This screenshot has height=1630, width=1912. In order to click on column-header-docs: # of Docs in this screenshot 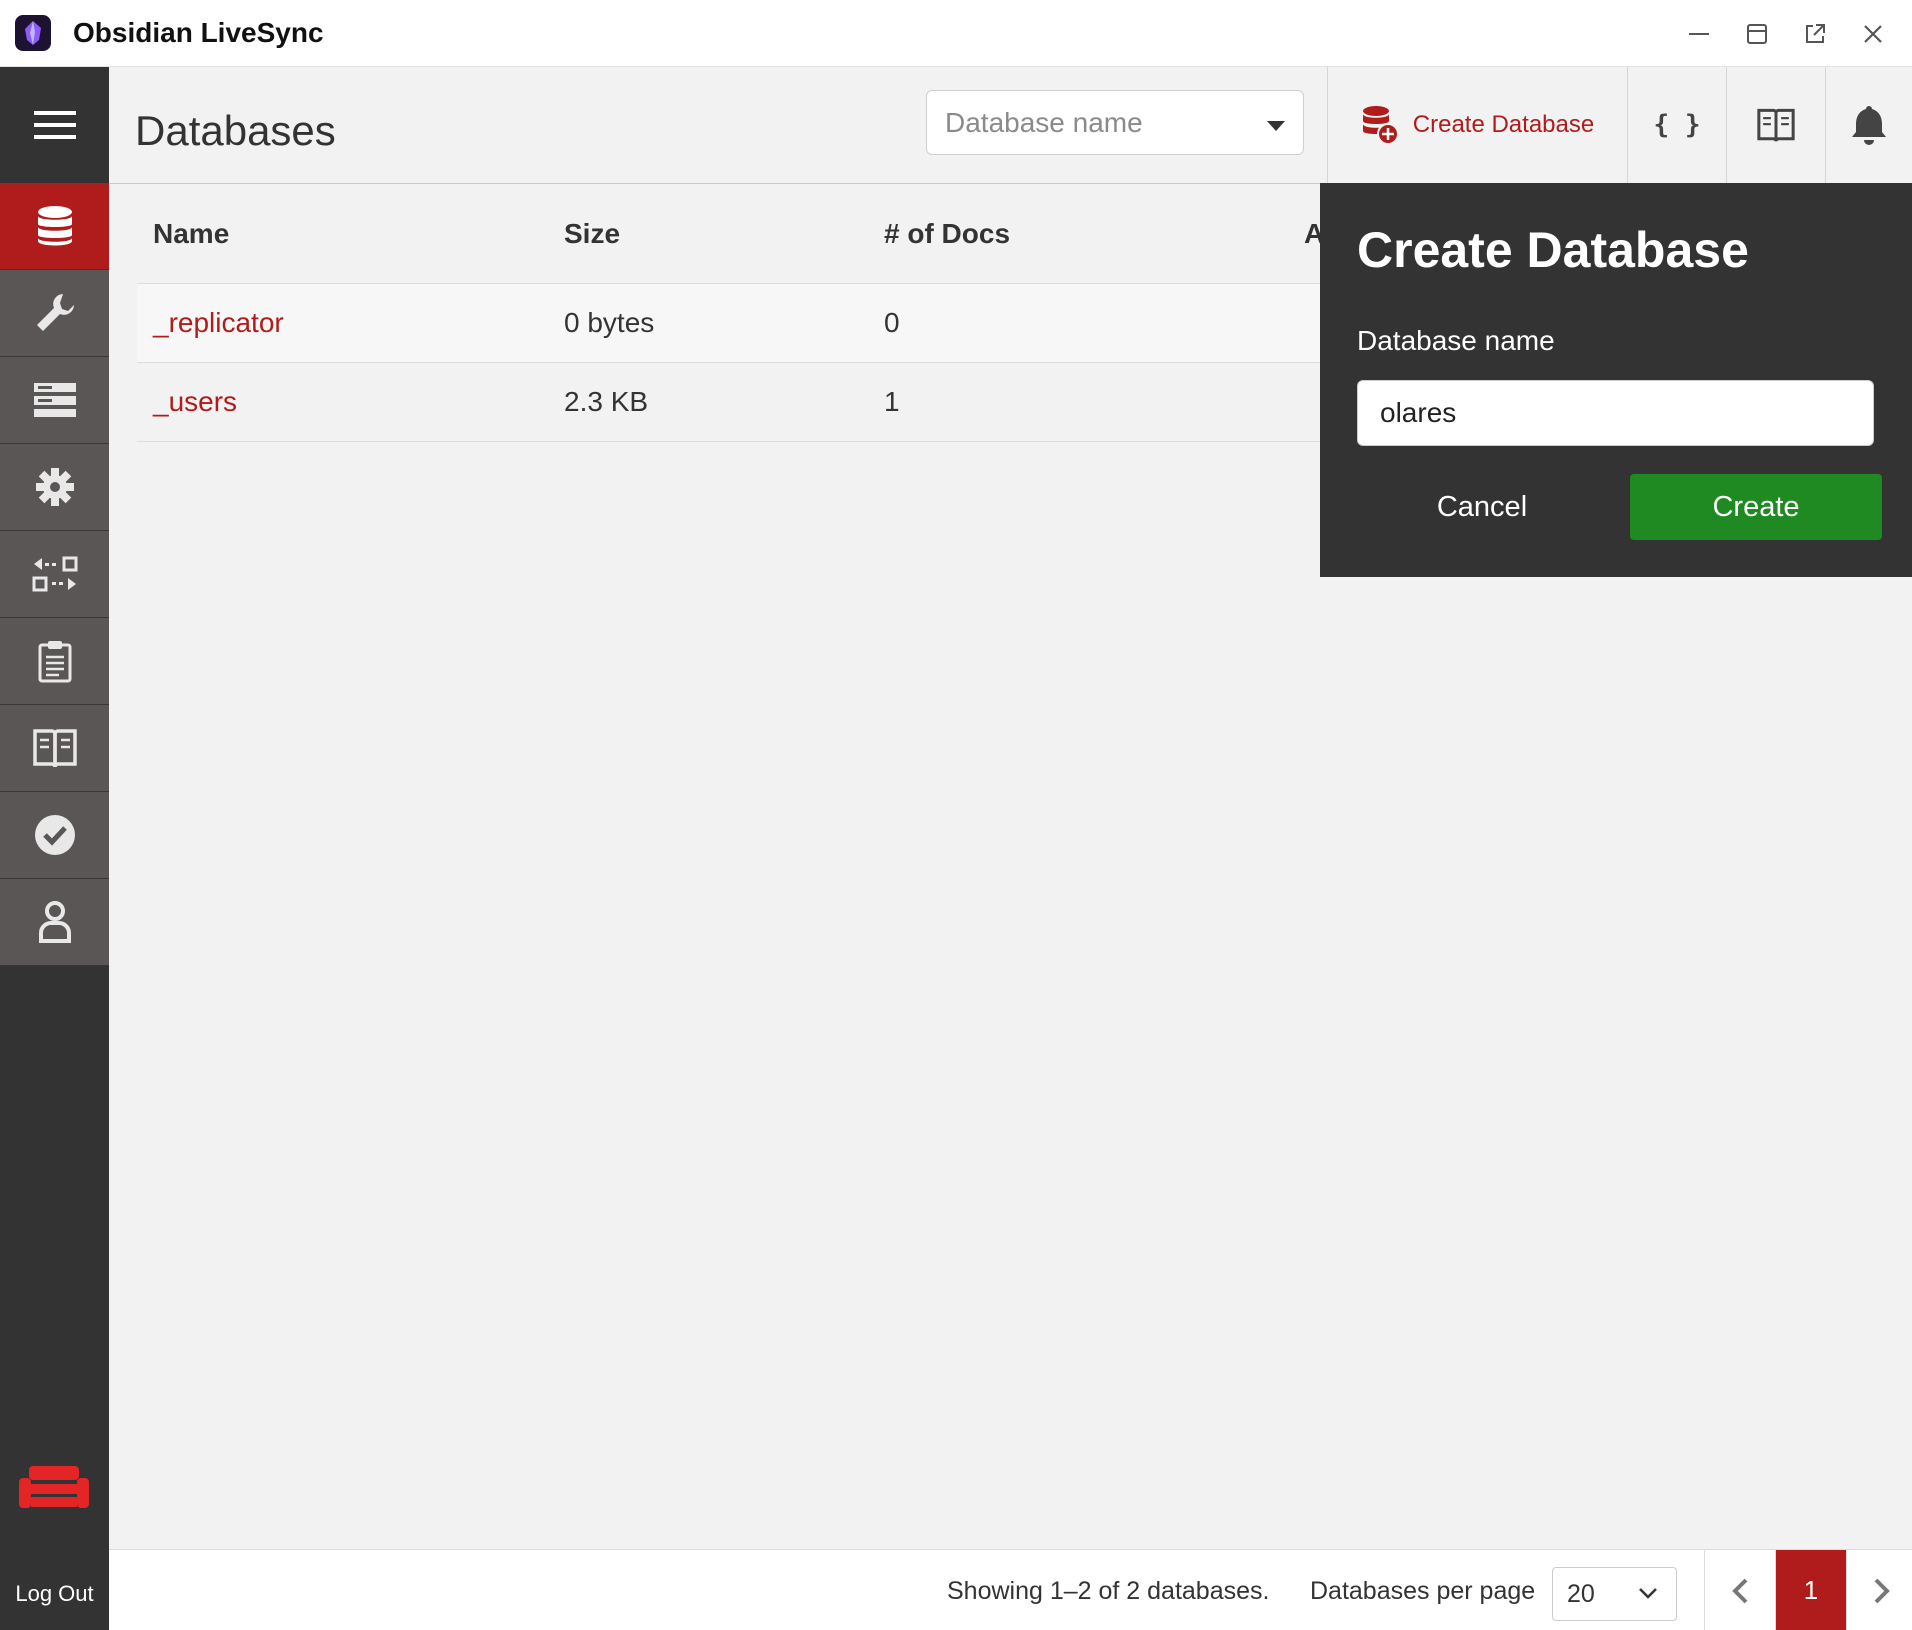, I will do `click(1094, 234)`.